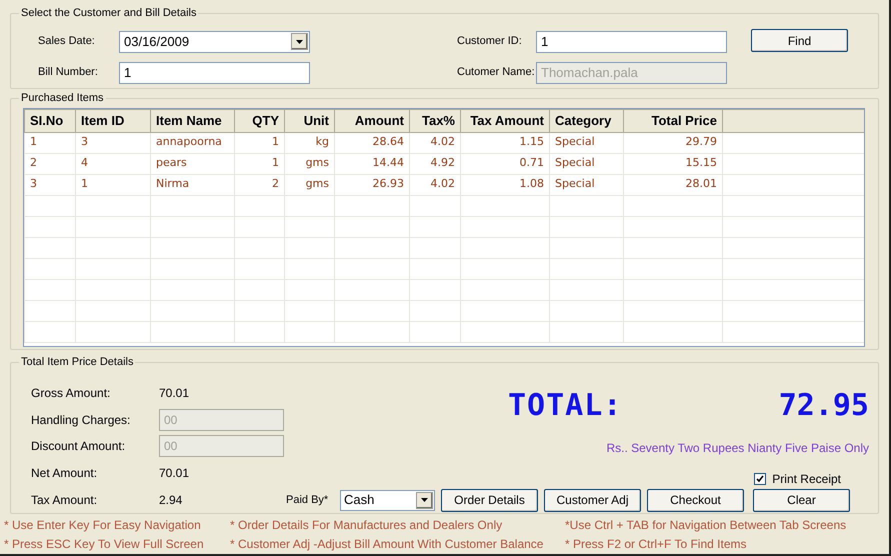  What do you see at coordinates (214, 41) in the screenshot?
I see `date-picker: 03/16/2009` at bounding box center [214, 41].